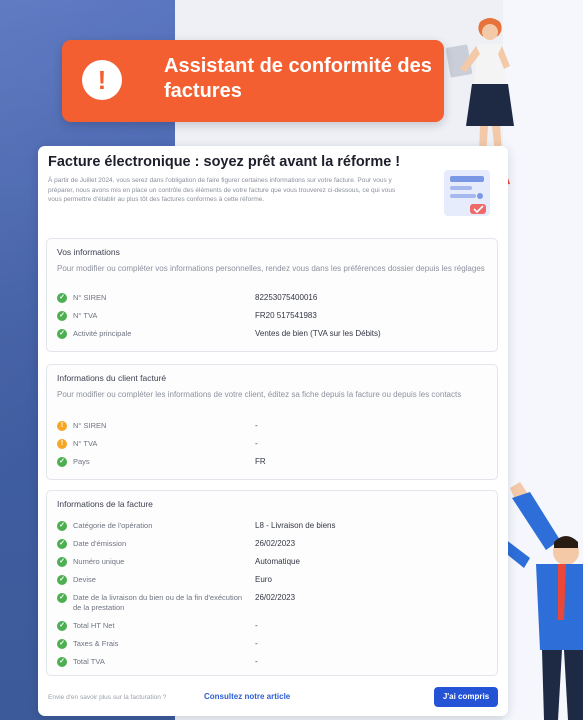 The width and height of the screenshot is (583, 720). I want to click on row-label: Taxes & Frais, so click(96, 643).